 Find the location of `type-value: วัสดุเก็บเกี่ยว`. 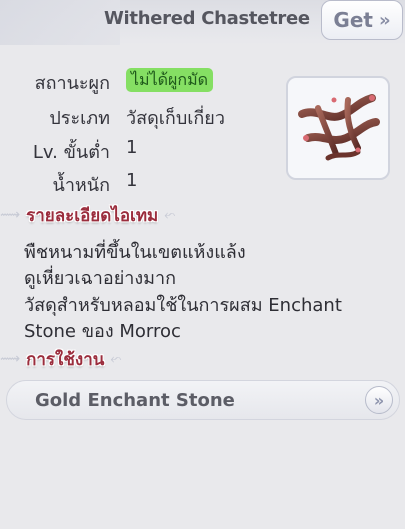

type-value: วัสดุเก็บเกี่ยว is located at coordinates (175, 118).